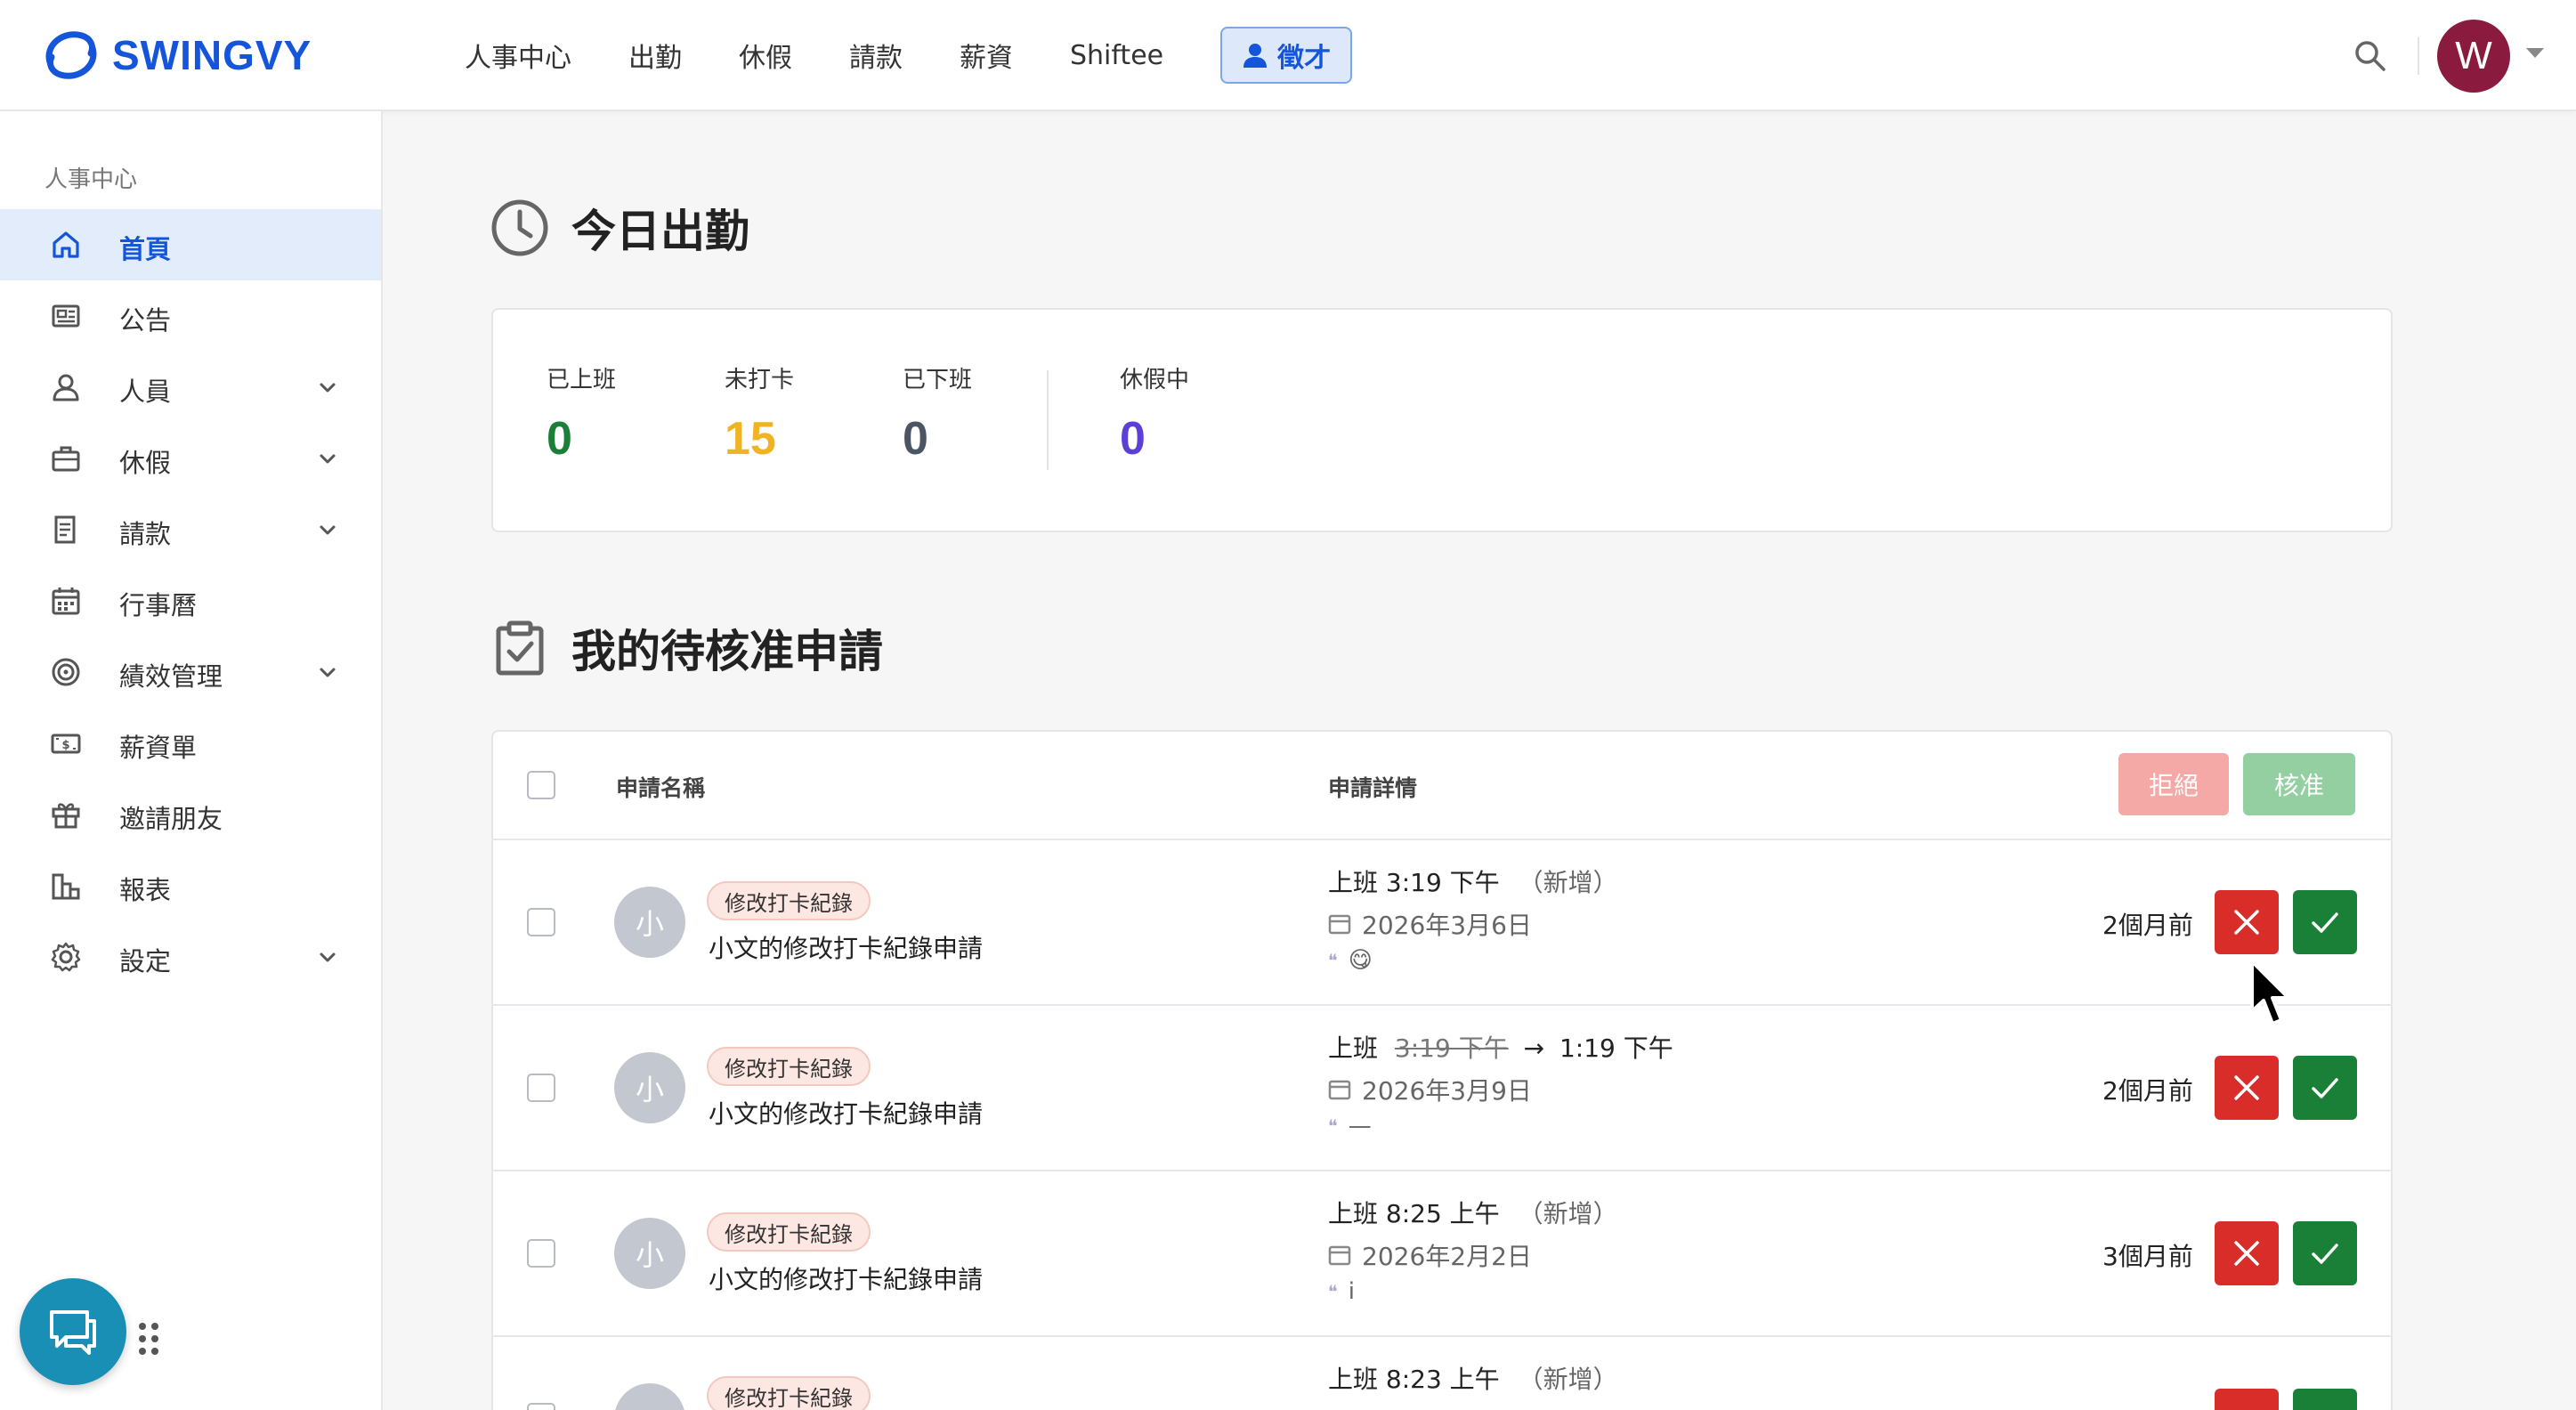 The width and height of the screenshot is (2576, 1410). I want to click on nav-shiftee: Shiftee, so click(1116, 55).